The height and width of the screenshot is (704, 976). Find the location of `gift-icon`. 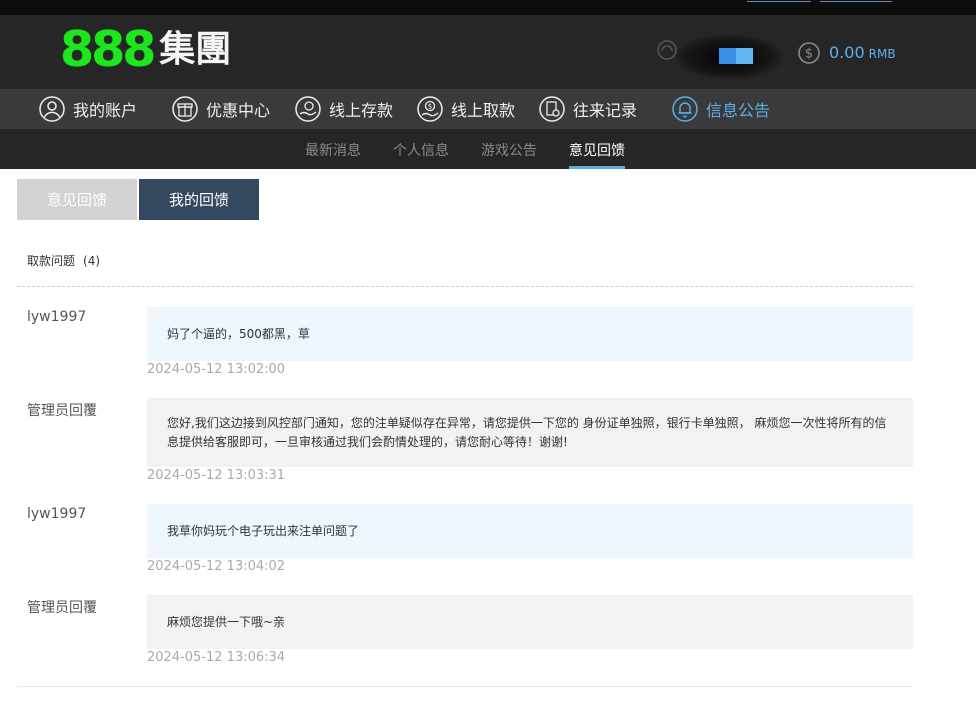

gift-icon is located at coordinates (185, 109).